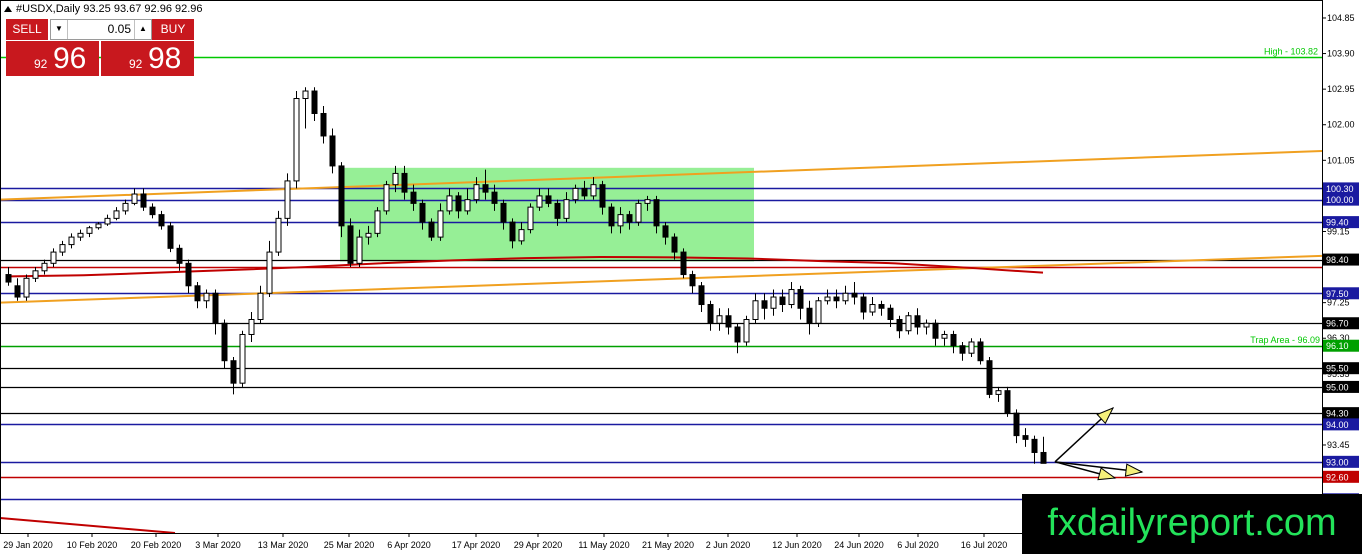  I want to click on buy-price: 92 98, so click(147, 58).